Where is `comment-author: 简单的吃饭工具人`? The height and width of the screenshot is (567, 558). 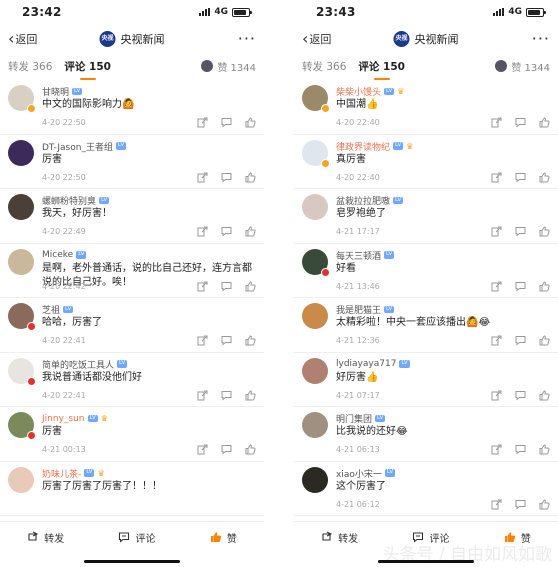 comment-author: 简单的吃饭工具人 is located at coordinates (78, 364).